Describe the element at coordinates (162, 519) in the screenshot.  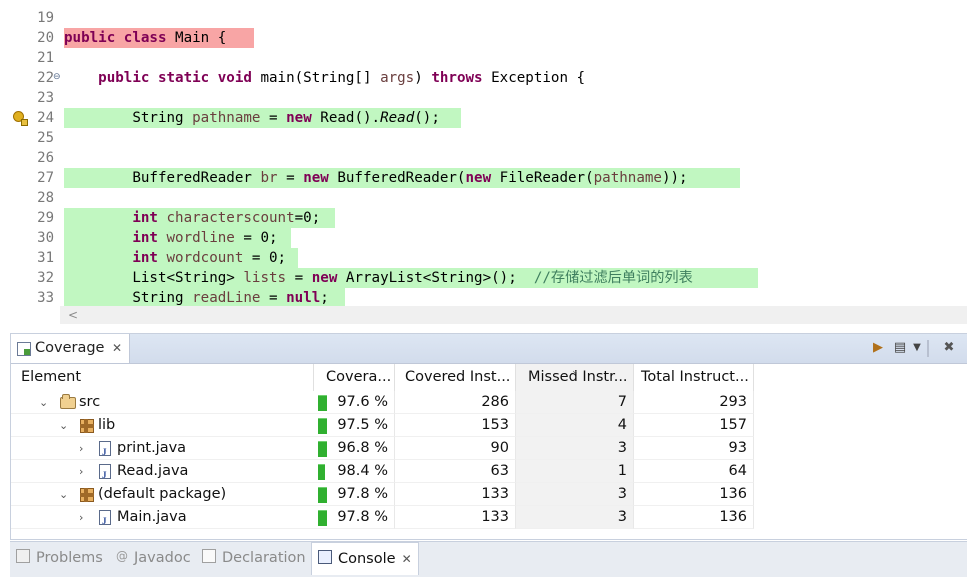
I see `element-cell: › Main.java` at that location.